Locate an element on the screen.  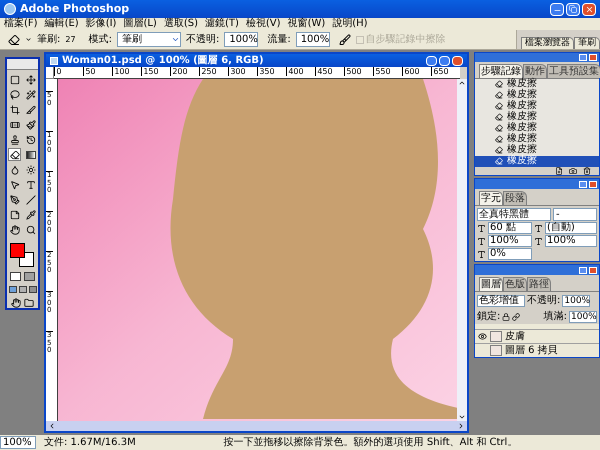
baseline-select: 0% is located at coordinates (510, 254).